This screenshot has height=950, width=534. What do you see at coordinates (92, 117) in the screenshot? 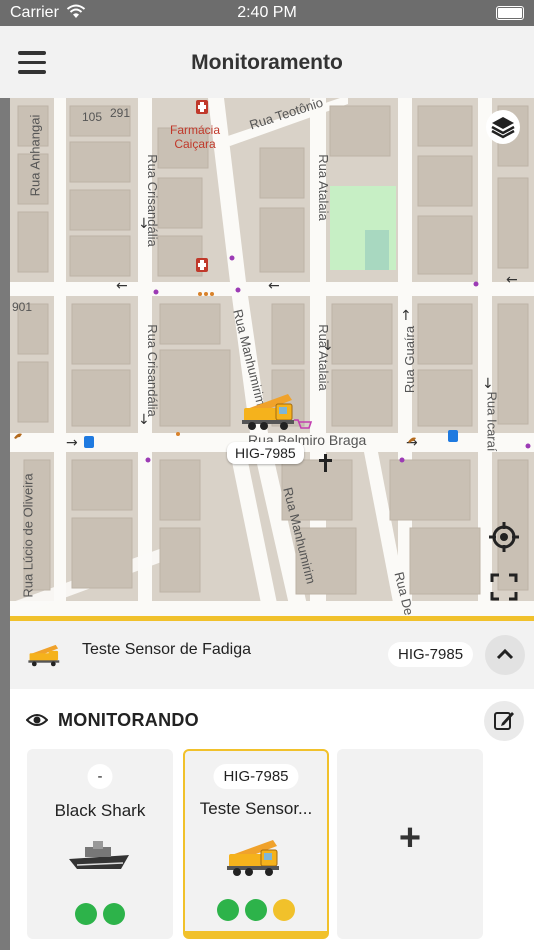
I see `house-number: 105` at bounding box center [92, 117].